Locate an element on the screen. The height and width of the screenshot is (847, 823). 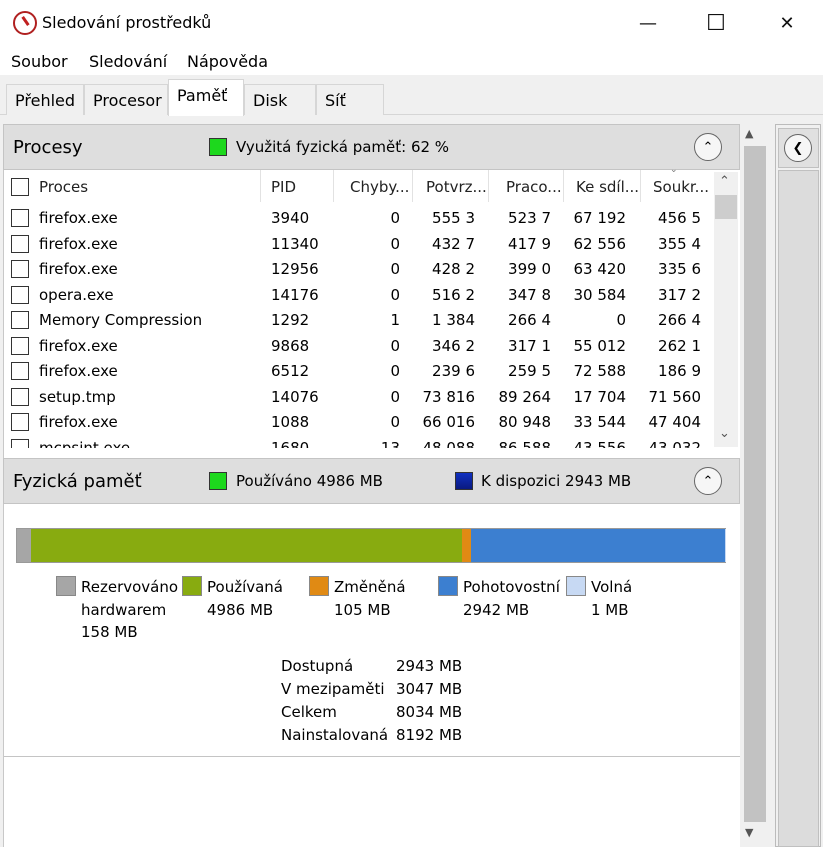
cell-private: 43 032 is located at coordinates (675, 443).